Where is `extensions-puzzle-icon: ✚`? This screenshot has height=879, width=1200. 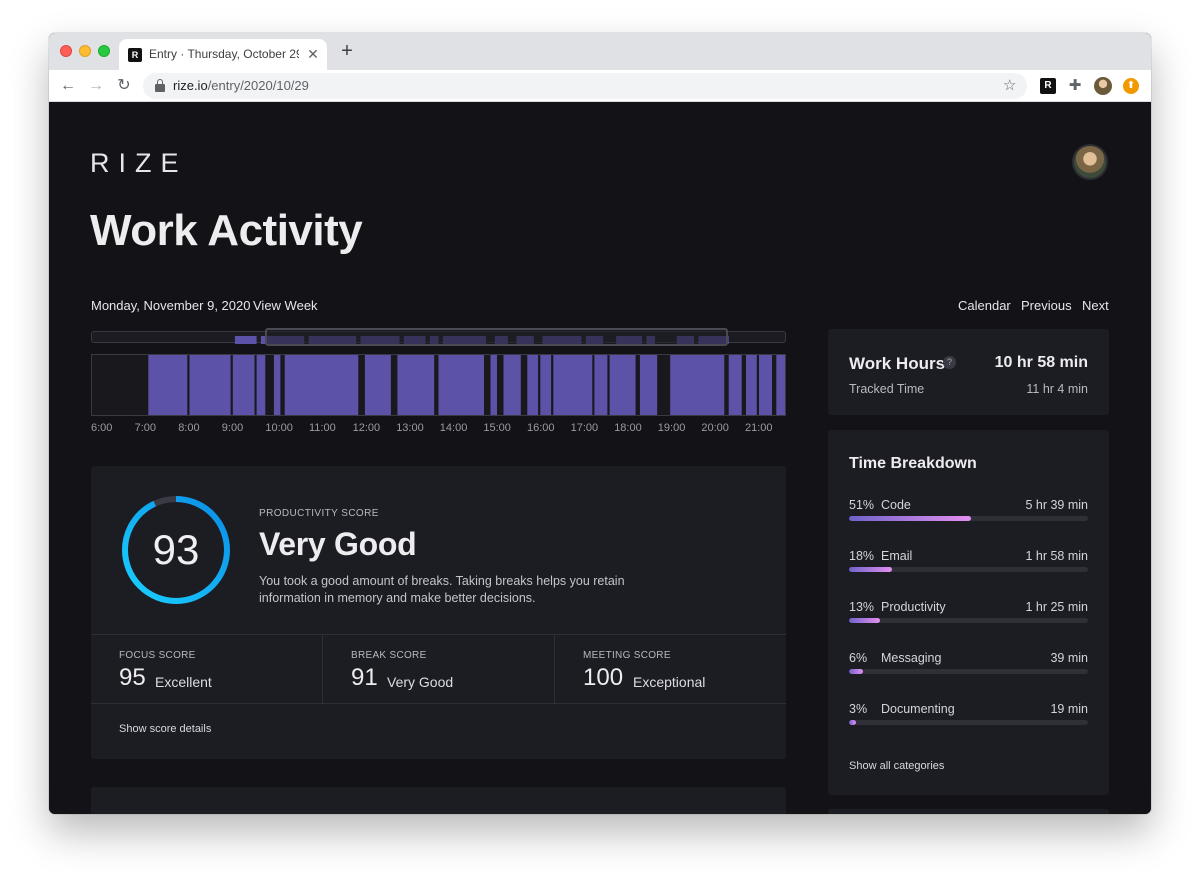 extensions-puzzle-icon: ✚ is located at coordinates (1075, 86).